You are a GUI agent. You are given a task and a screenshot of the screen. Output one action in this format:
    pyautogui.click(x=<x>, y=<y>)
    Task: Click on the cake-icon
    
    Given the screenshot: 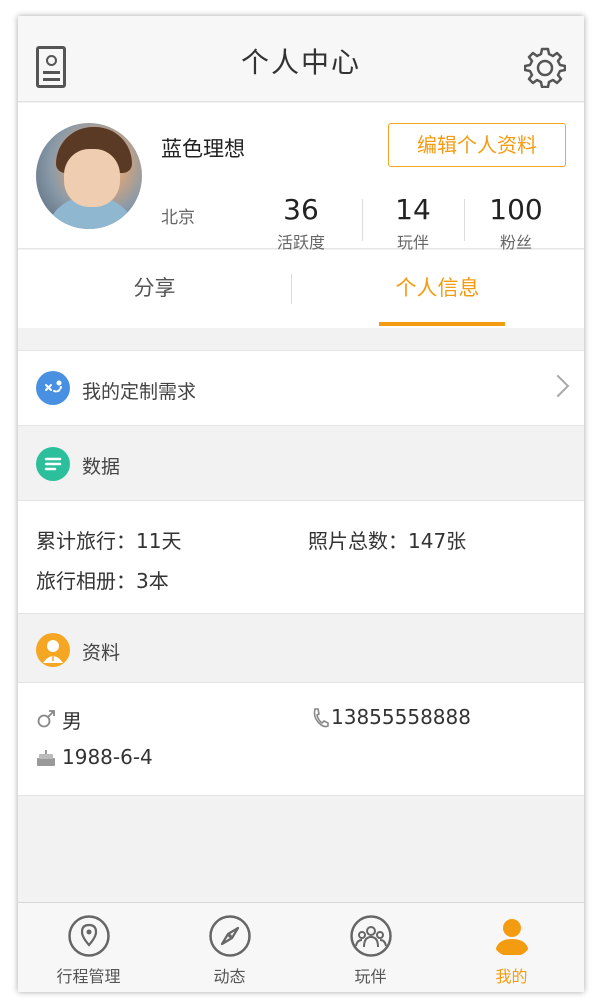 What is the action you would take?
    pyautogui.click(x=46, y=758)
    